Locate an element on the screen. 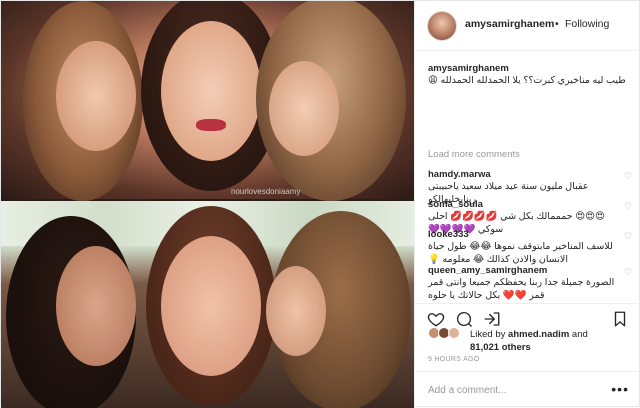  child-left-face is located at coordinates (96, 96).